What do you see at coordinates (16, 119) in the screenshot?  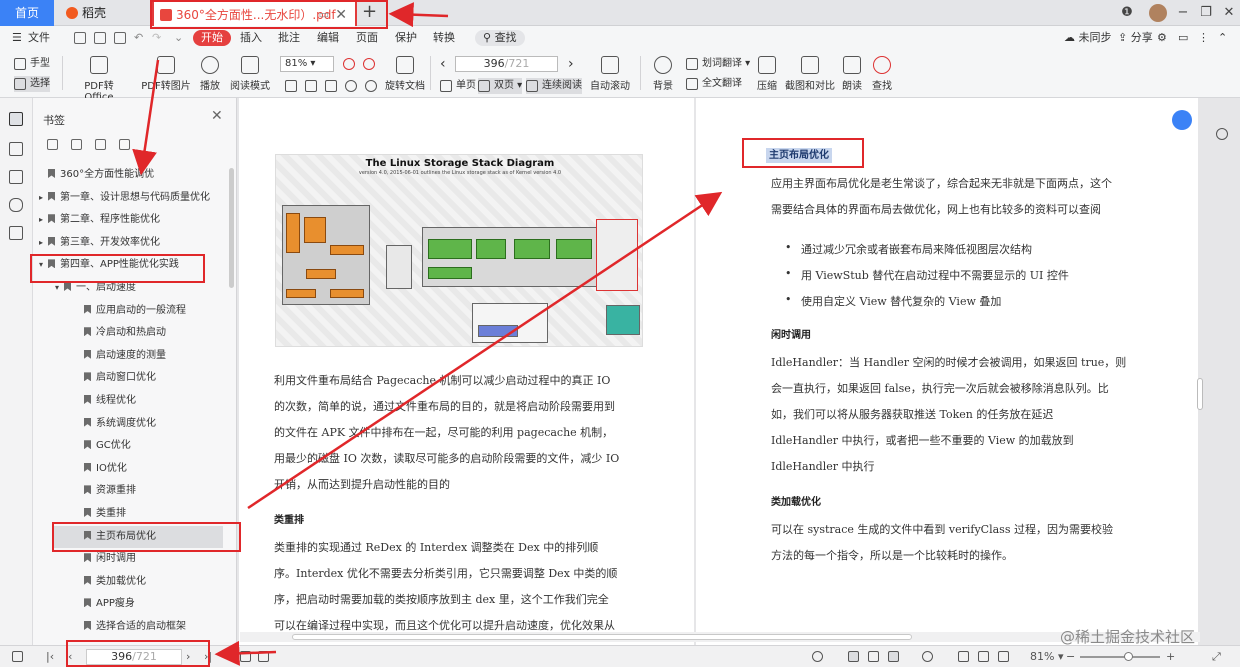 I see `bookmark-panel-icon` at bounding box center [16, 119].